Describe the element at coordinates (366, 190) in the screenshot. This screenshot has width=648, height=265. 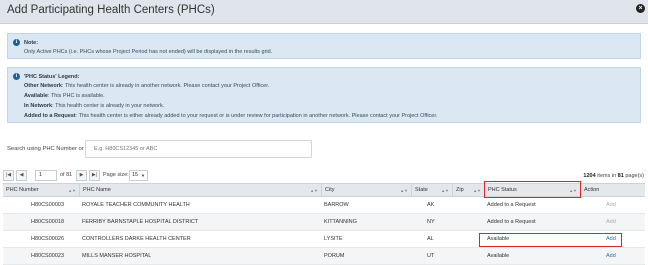
I see `col-city: City ▲▼` at that location.